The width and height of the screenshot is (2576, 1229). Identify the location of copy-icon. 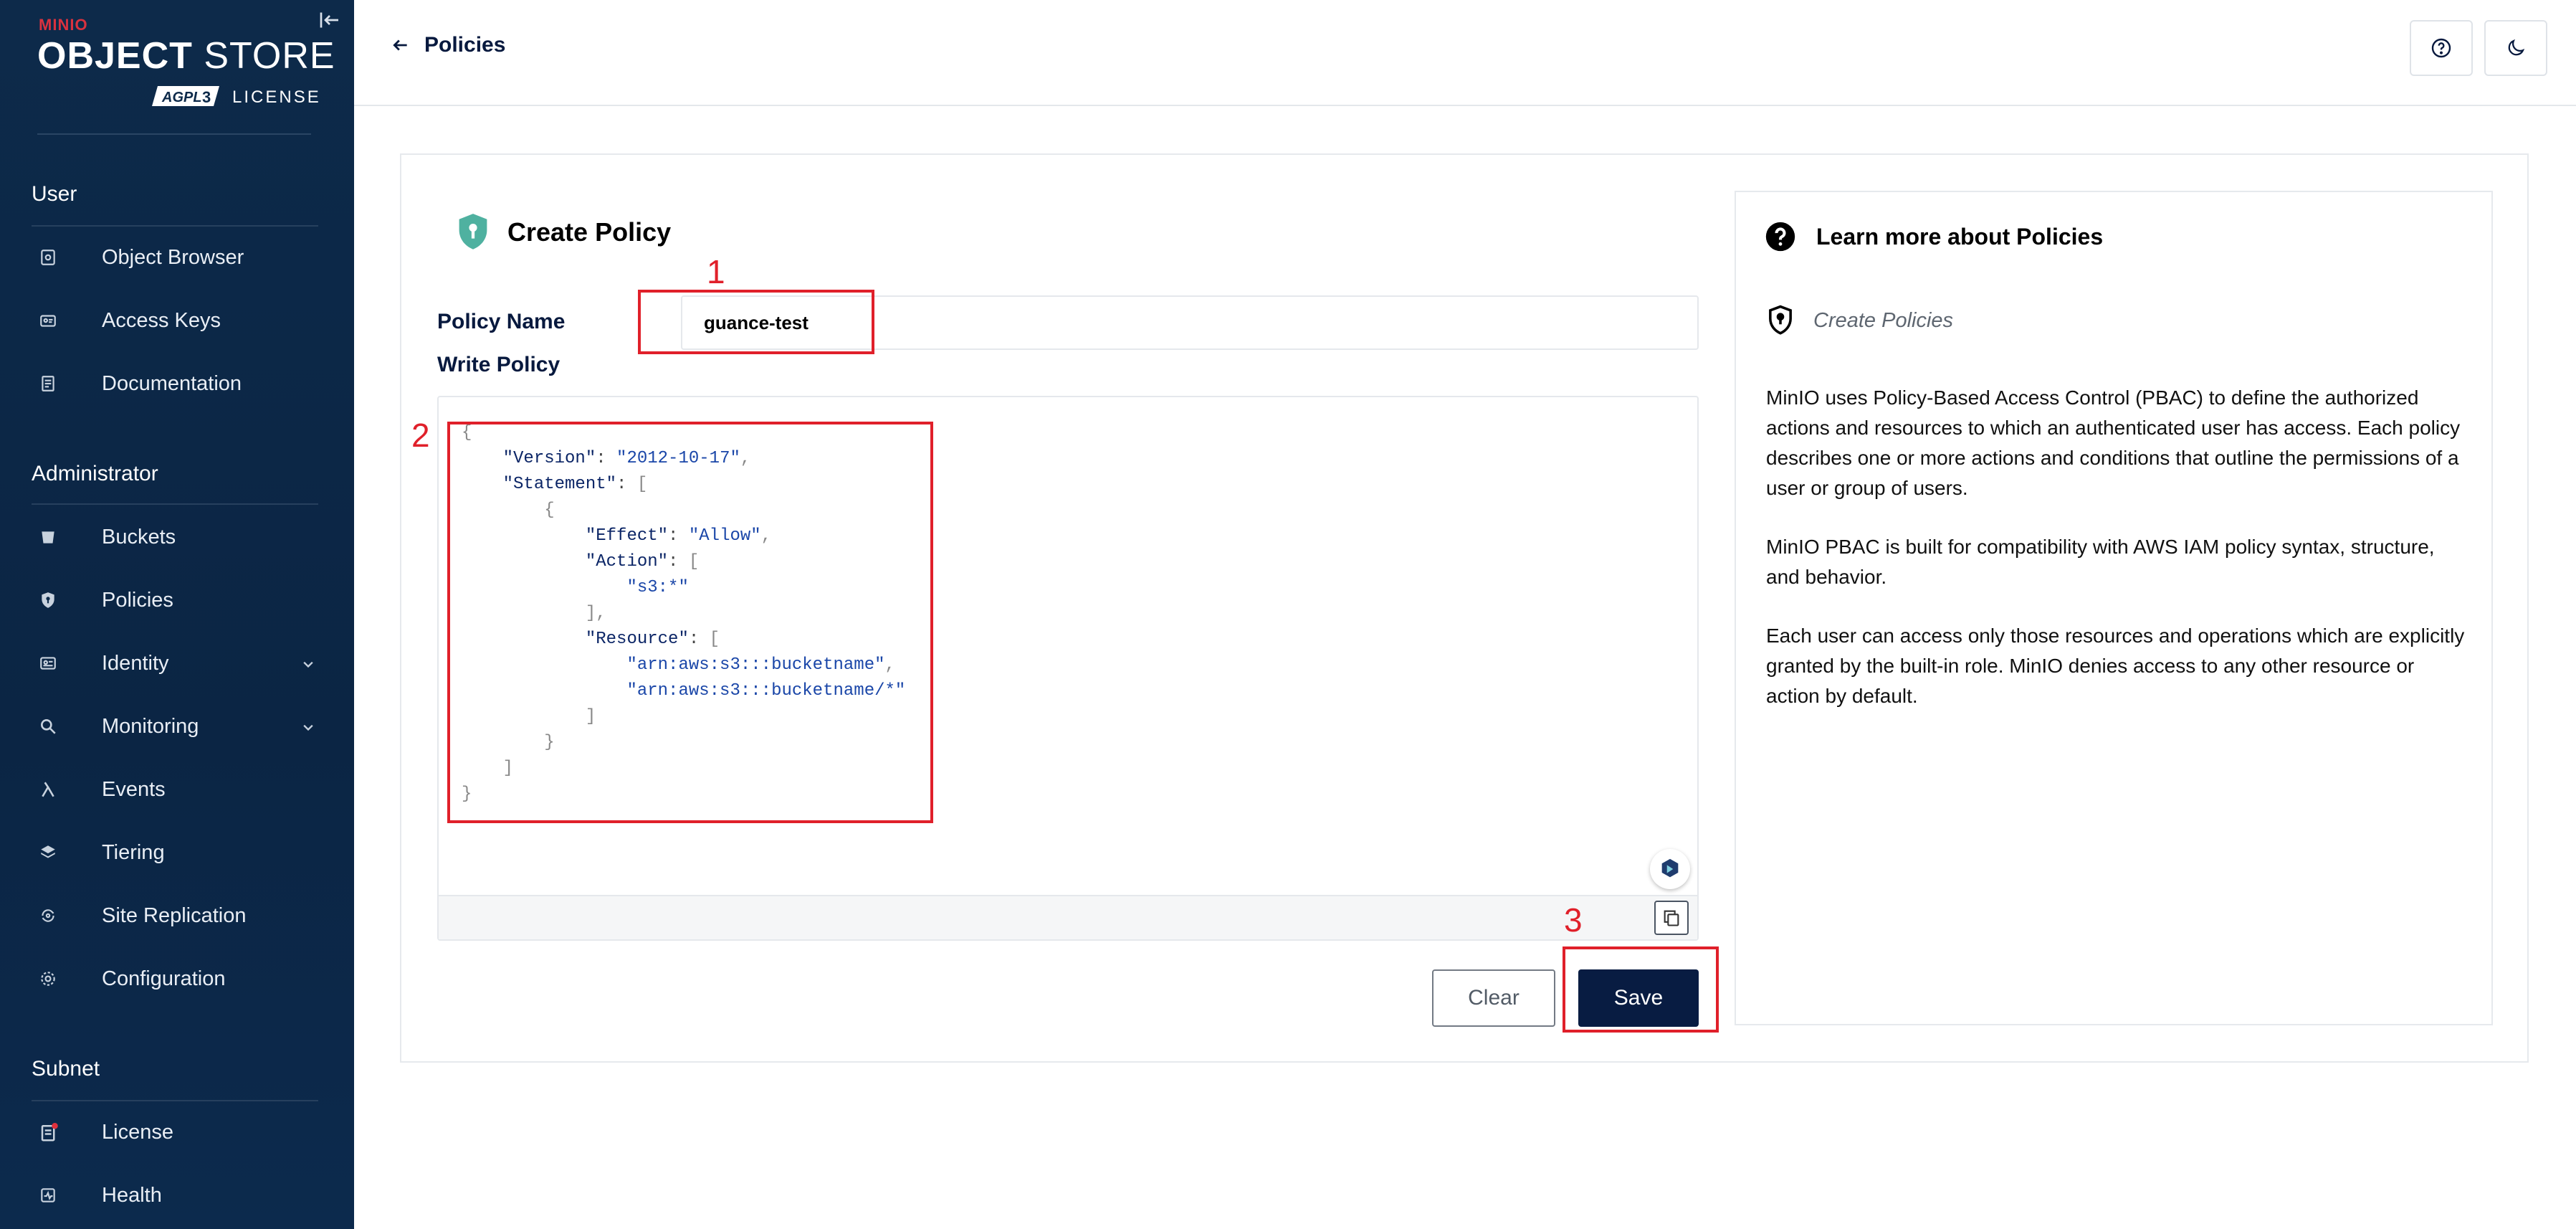
(1671, 918).